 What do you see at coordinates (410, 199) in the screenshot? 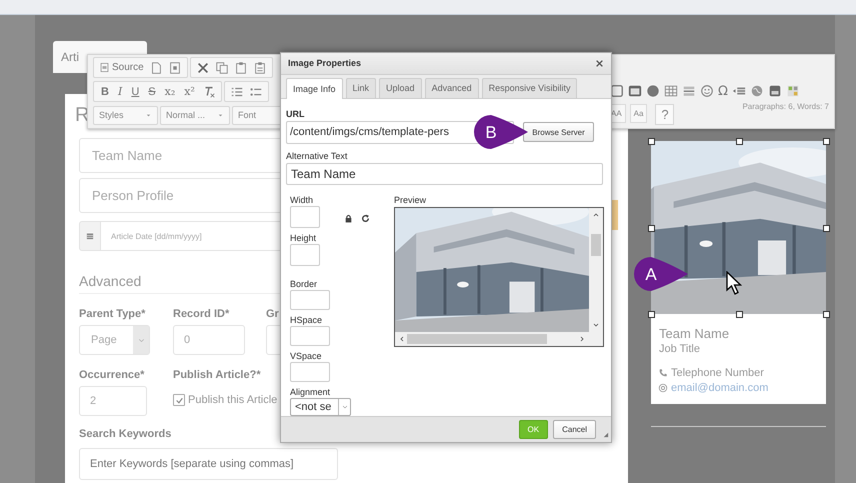
I see `field-label: Preview` at bounding box center [410, 199].